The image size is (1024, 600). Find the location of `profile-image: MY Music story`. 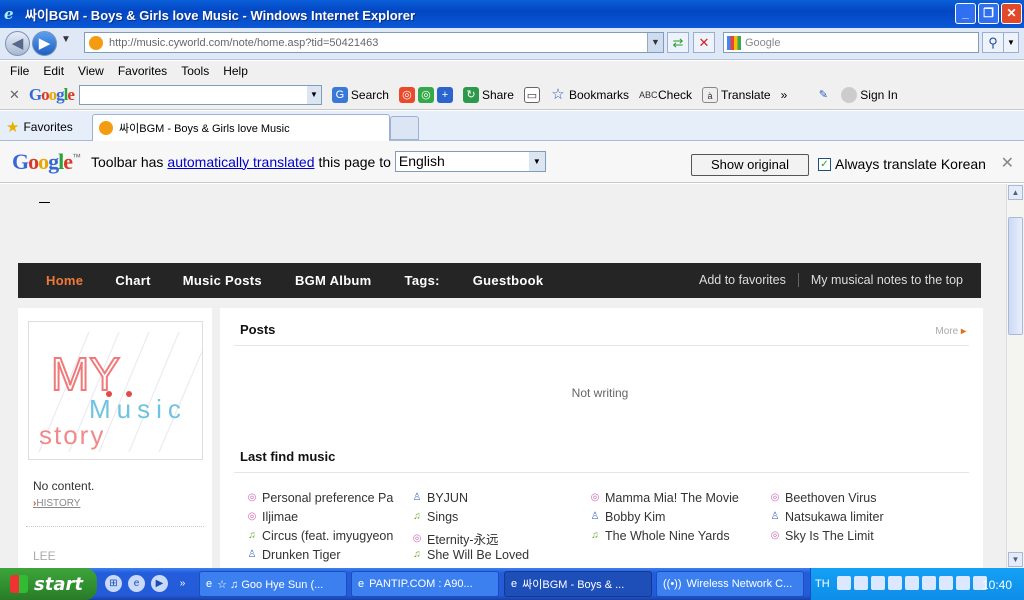

profile-image: MY Music story is located at coordinates (115, 390).